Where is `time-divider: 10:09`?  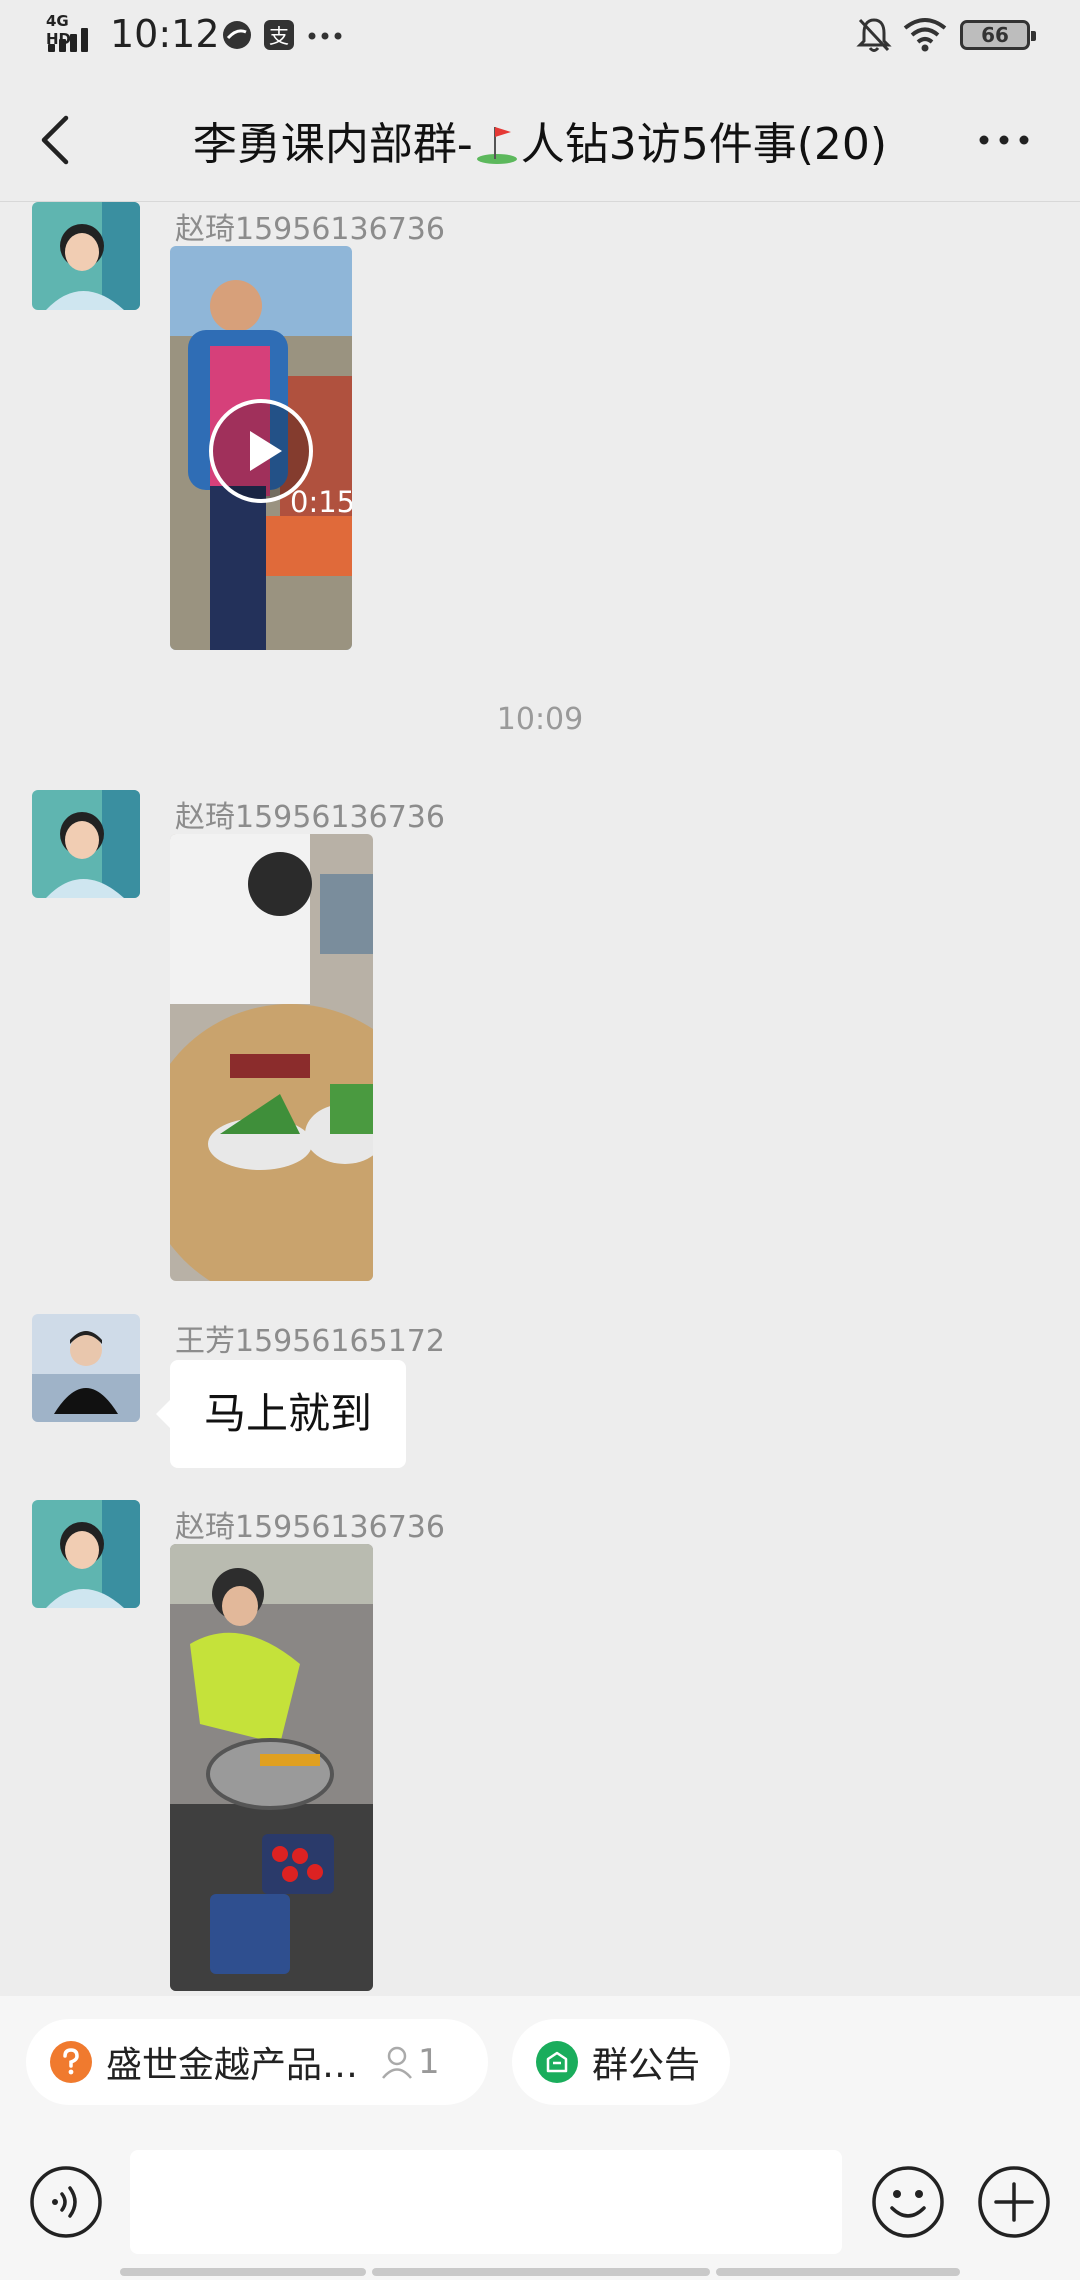 time-divider: 10:09 is located at coordinates (540, 719).